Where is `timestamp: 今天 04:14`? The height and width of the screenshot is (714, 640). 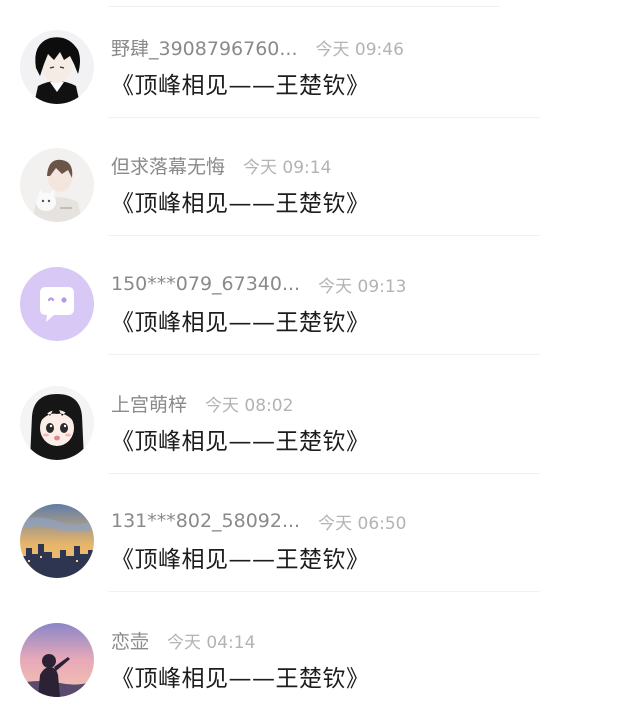
timestamp: 今天 04:14 is located at coordinates (211, 642).